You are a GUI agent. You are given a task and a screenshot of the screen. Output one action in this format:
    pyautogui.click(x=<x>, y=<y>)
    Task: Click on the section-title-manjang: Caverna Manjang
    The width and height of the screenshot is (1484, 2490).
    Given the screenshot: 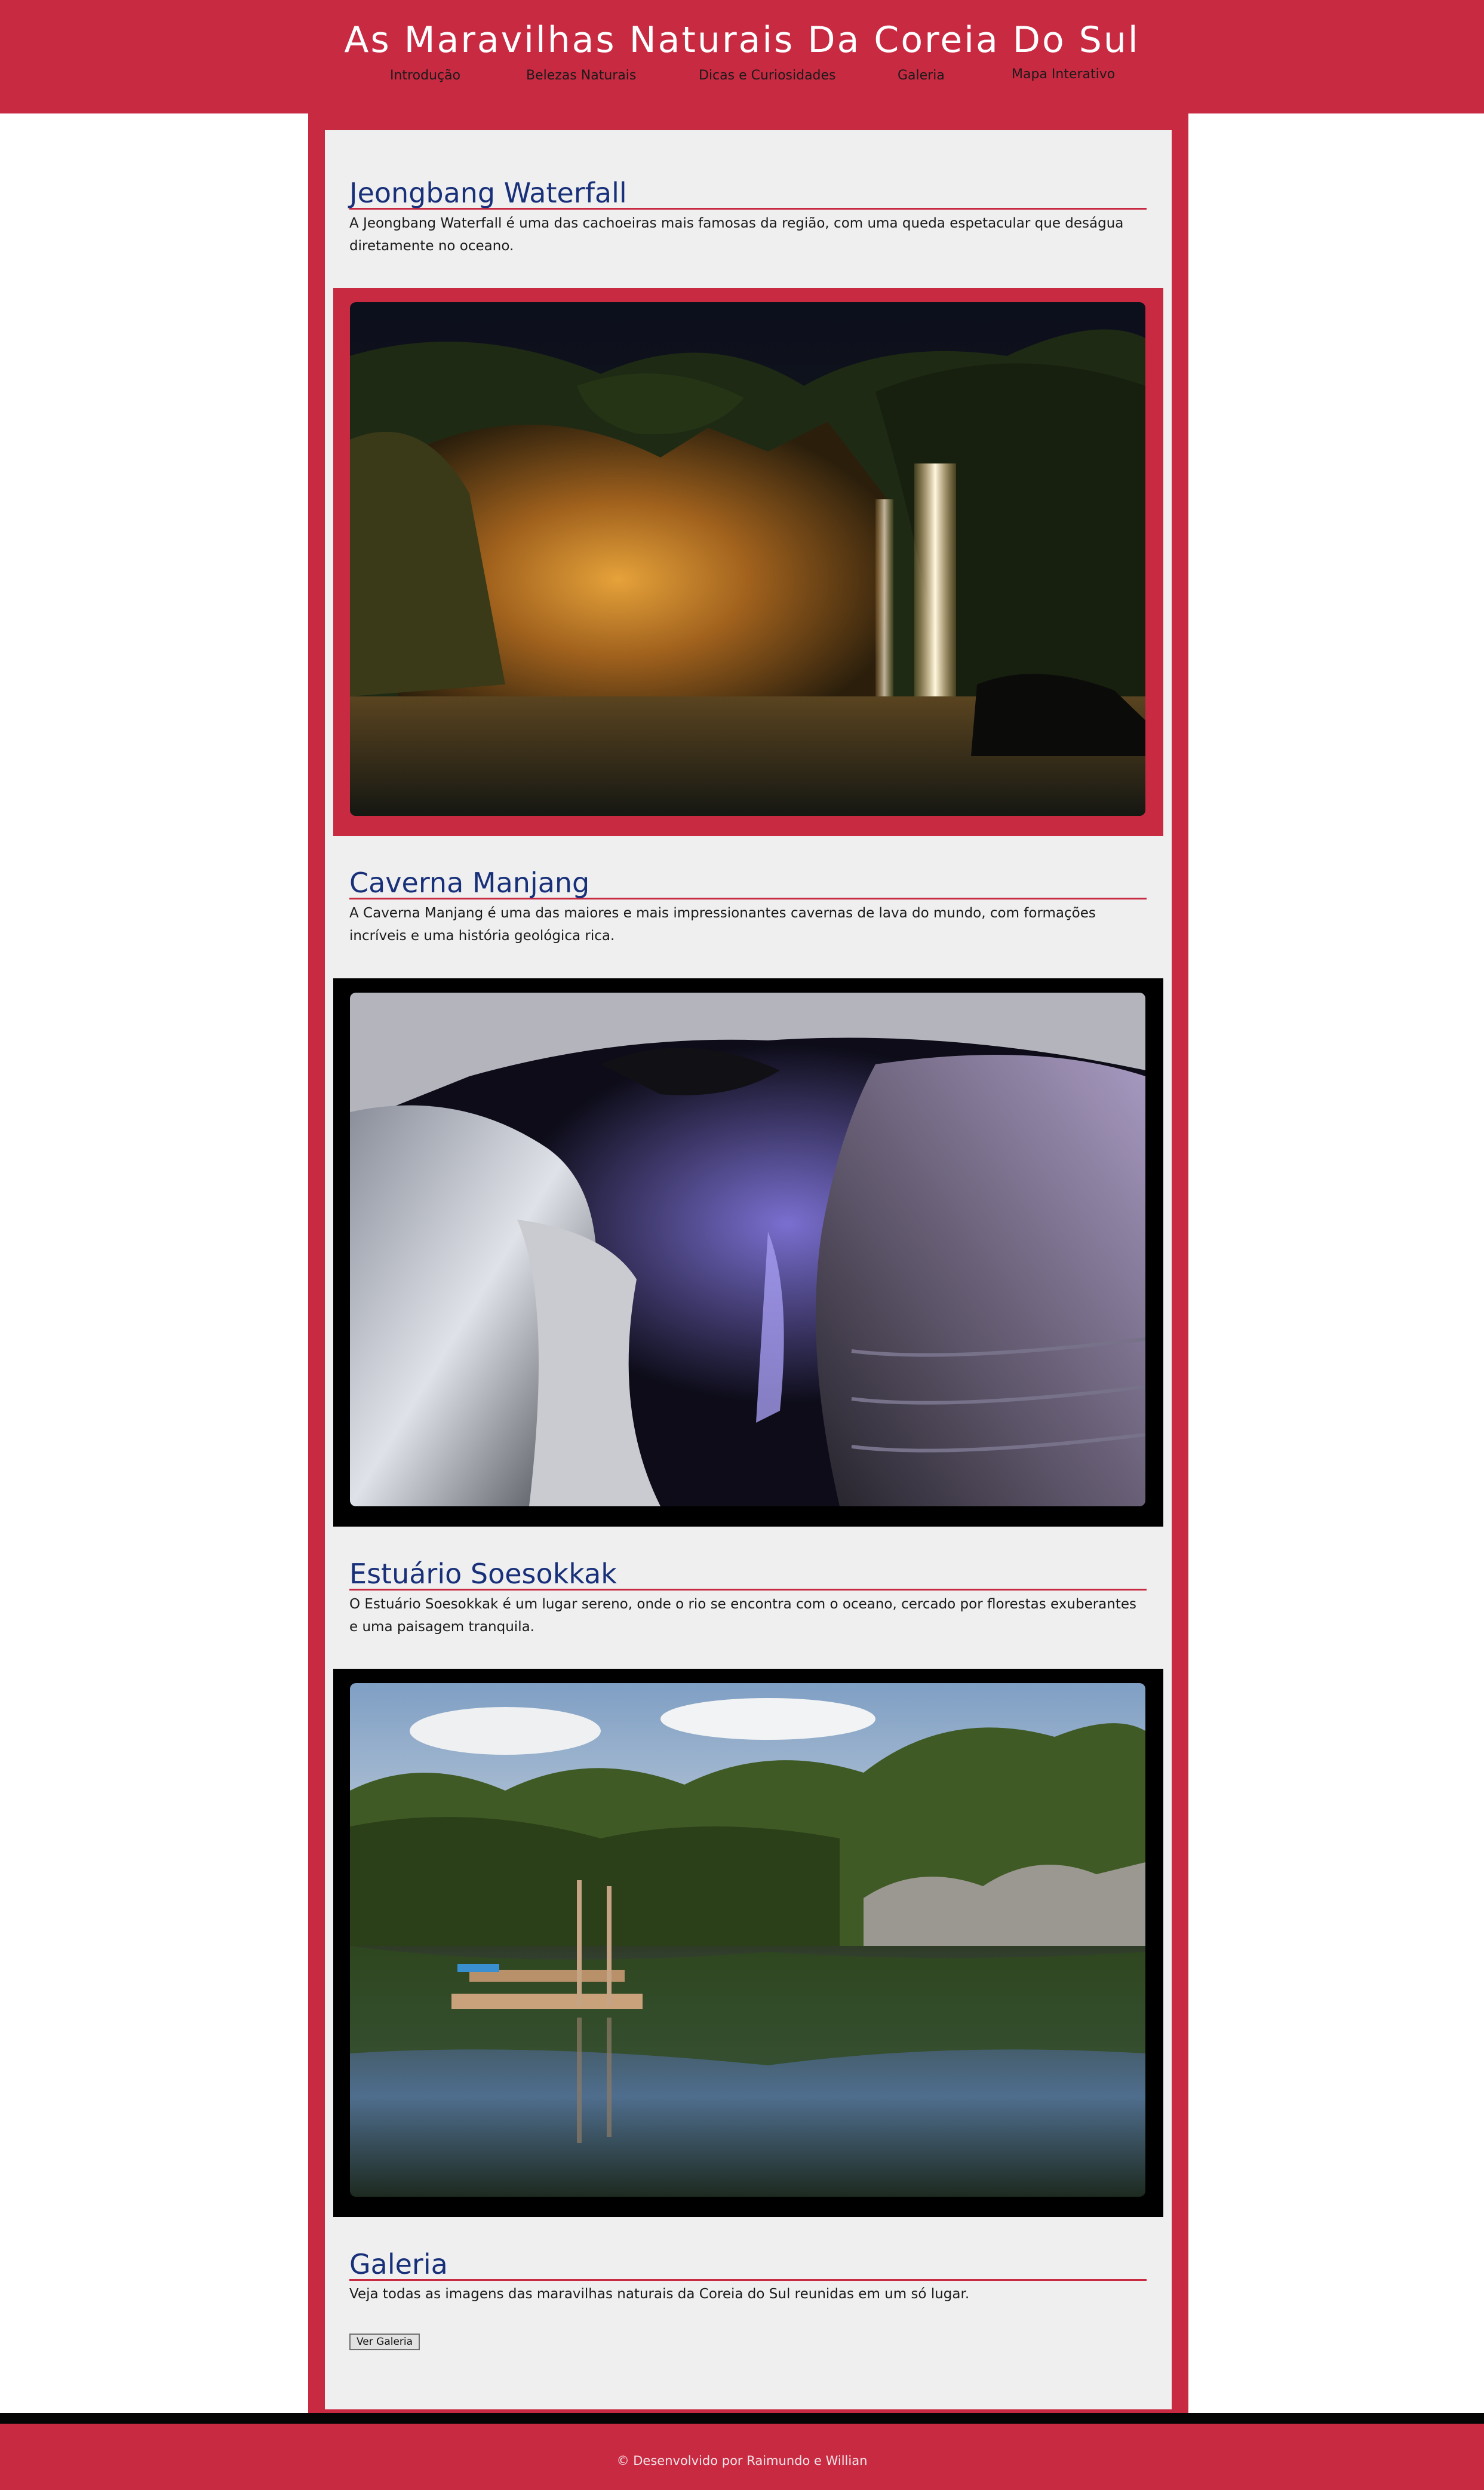 What is the action you would take?
    pyautogui.click(x=748, y=883)
    